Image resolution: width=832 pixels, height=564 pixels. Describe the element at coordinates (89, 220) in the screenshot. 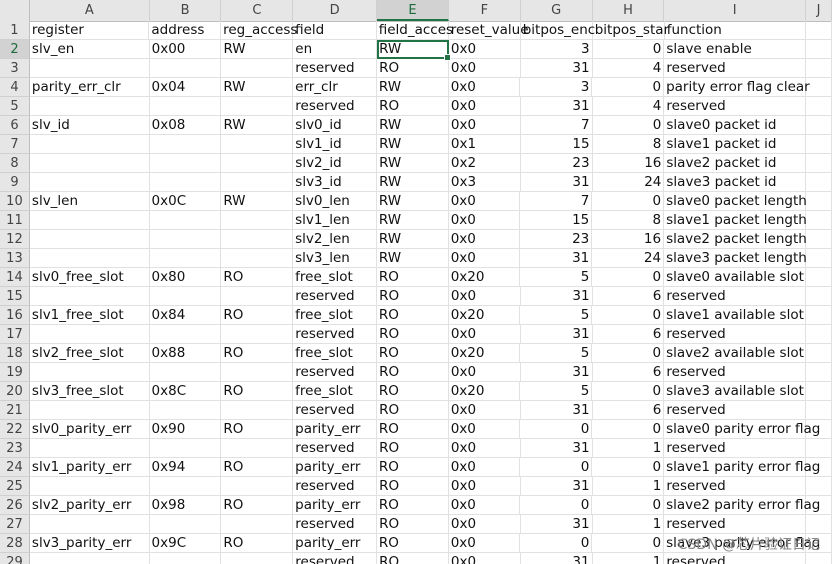

I see `cell-a11` at that location.